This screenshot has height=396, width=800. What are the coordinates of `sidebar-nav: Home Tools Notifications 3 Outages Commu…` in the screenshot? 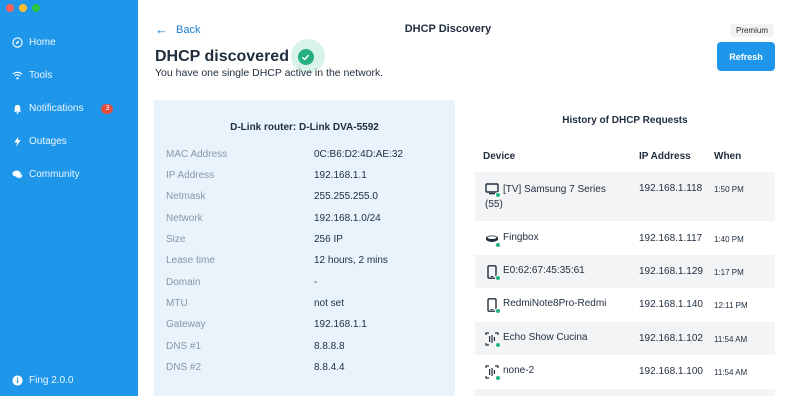 It's located at (69, 108).